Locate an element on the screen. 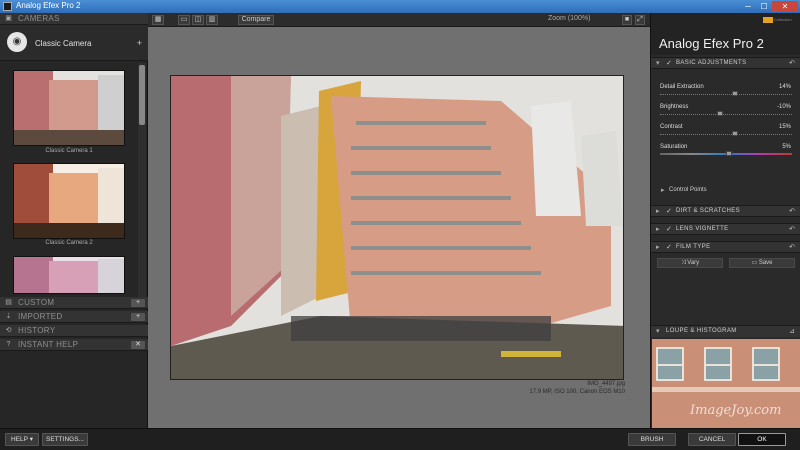 This screenshot has height=450, width=800. control-points-label: Control Points is located at coordinates (688, 190).